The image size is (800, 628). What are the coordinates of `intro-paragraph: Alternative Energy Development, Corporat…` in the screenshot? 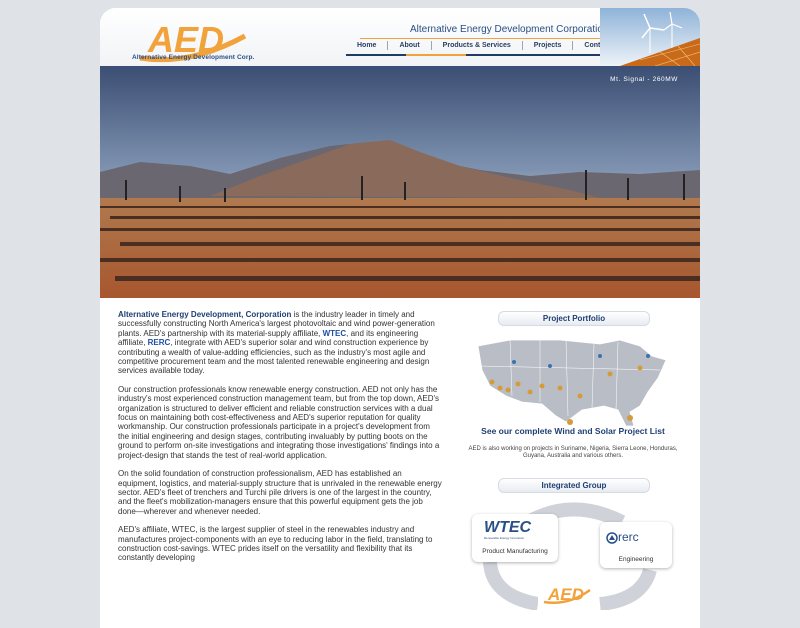 It's located at (280, 343).